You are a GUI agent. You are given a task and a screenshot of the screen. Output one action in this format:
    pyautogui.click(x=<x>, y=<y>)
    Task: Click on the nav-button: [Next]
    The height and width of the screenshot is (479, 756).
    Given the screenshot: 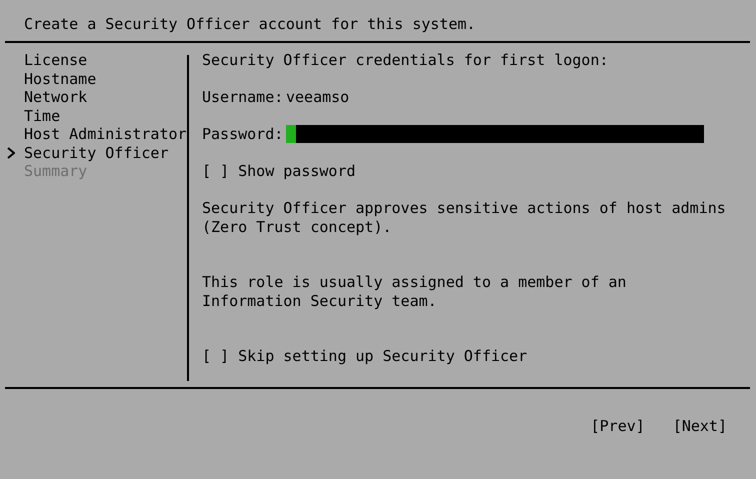 What is the action you would take?
    pyautogui.click(x=699, y=426)
    